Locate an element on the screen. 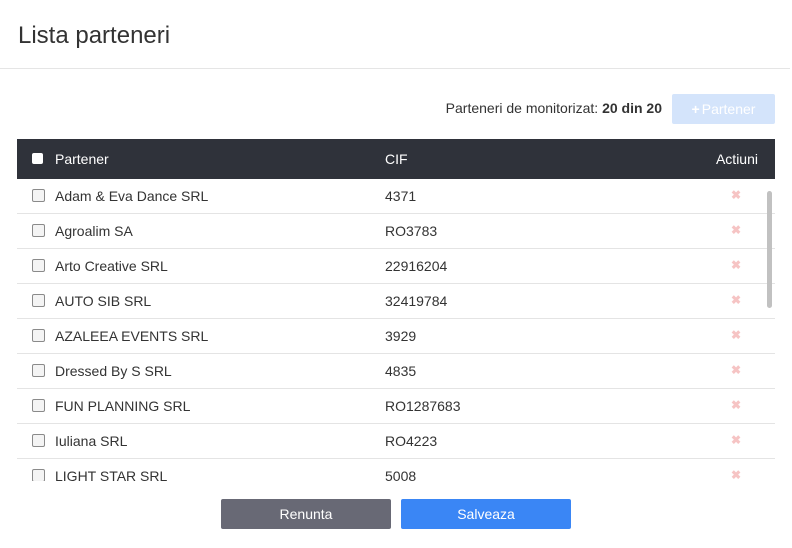 The width and height of the screenshot is (792, 548). add-partner-label: Partener is located at coordinates (728, 109).